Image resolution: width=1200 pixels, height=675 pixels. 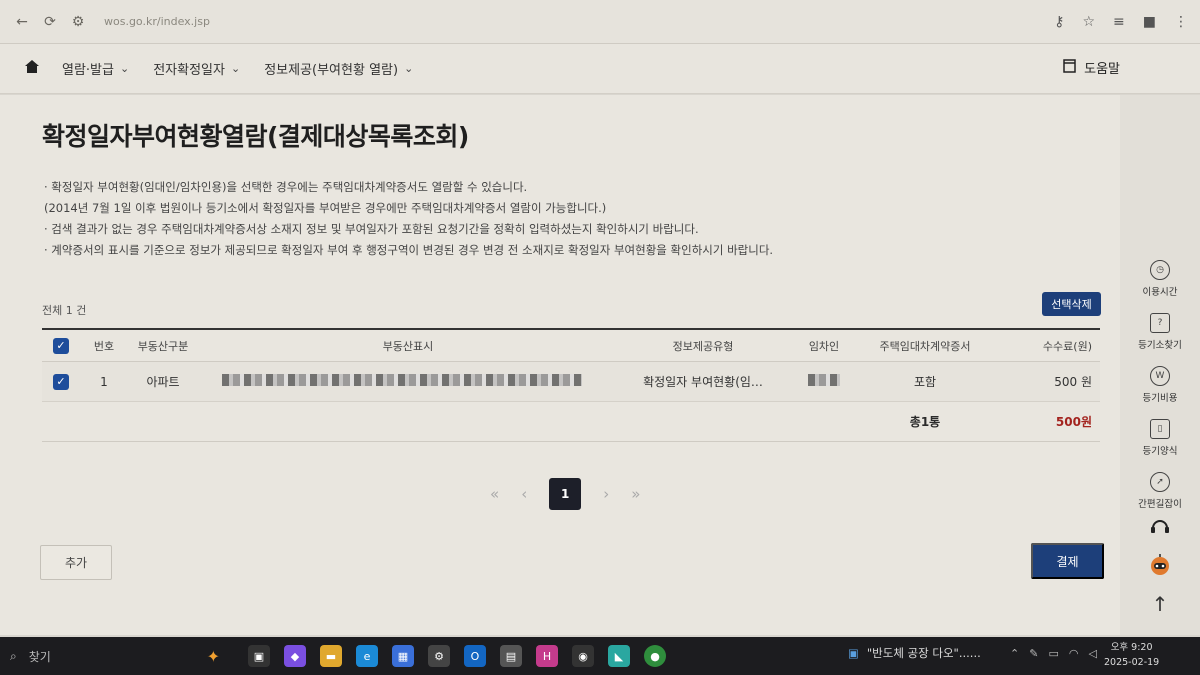 I want to click on headset-icon, so click(x=1160, y=526).